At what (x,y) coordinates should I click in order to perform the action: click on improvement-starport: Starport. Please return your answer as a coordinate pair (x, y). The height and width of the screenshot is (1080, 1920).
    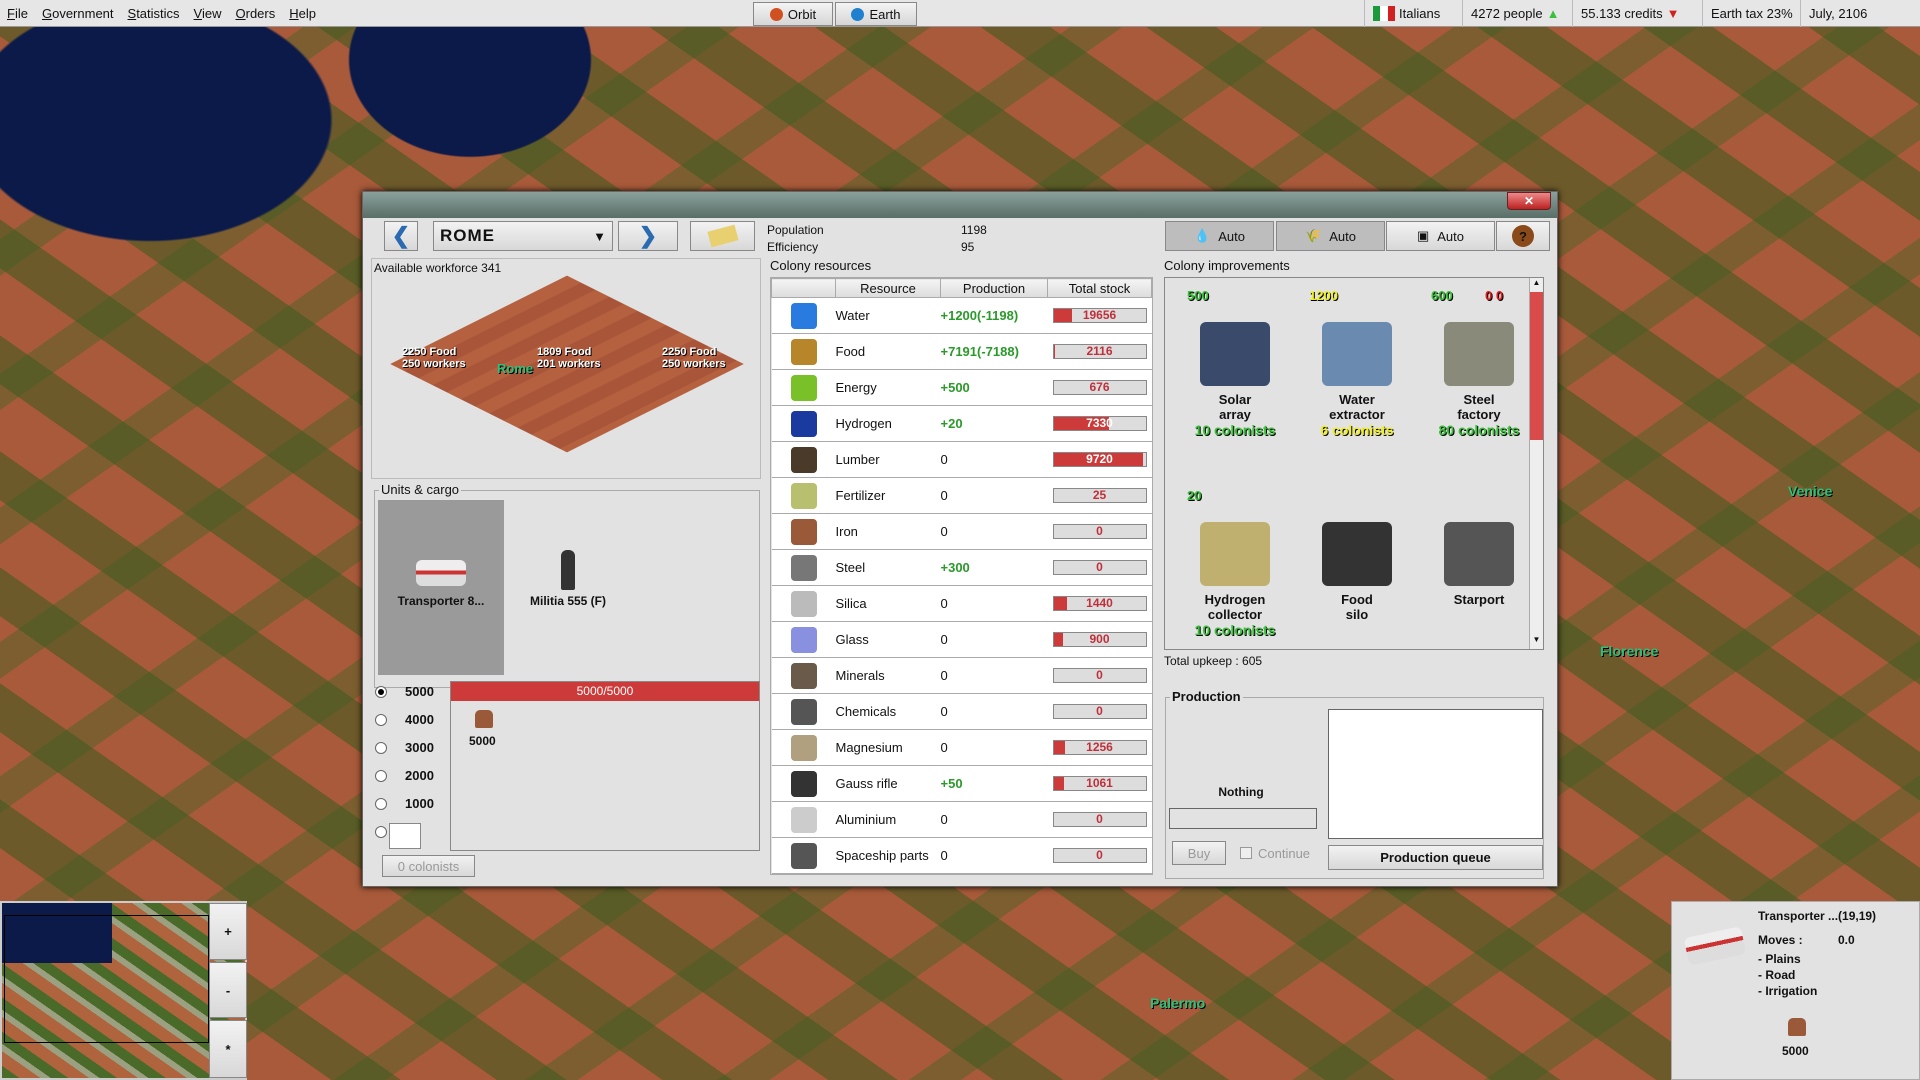
    Looking at the image, I should click on (1479, 547).